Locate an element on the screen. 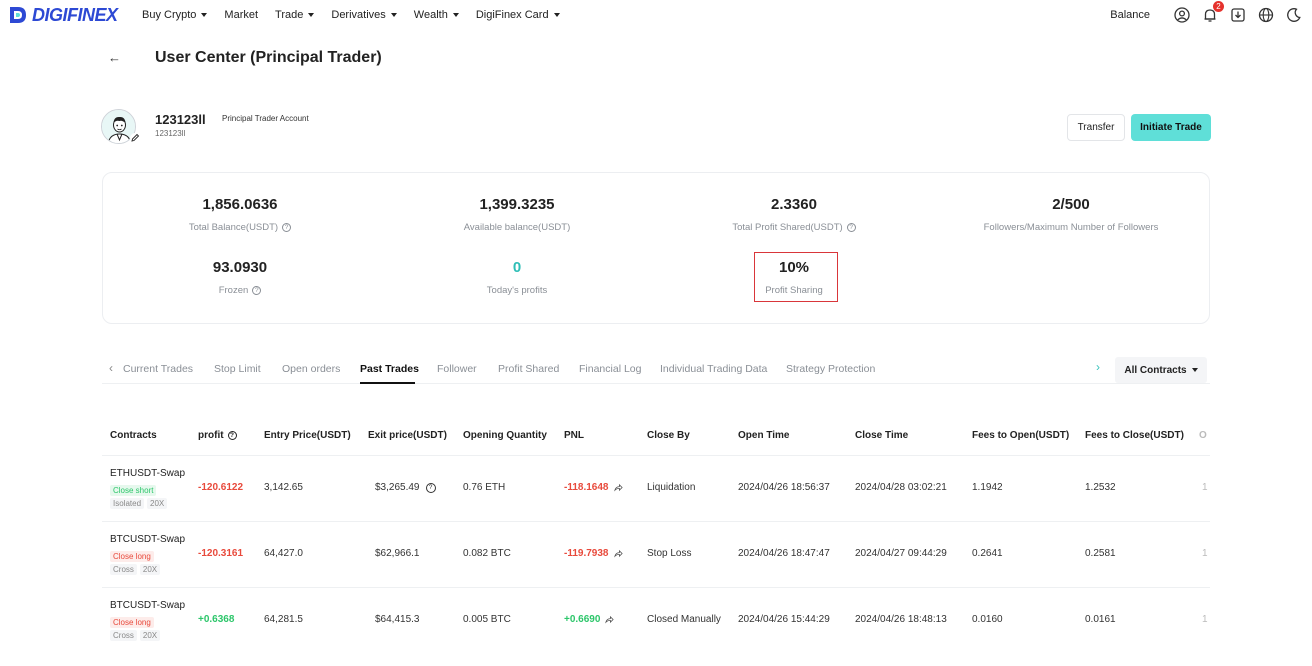 The height and width of the screenshot is (666, 1312). contract-filter-label: All Contracts is located at coordinates (1155, 370).